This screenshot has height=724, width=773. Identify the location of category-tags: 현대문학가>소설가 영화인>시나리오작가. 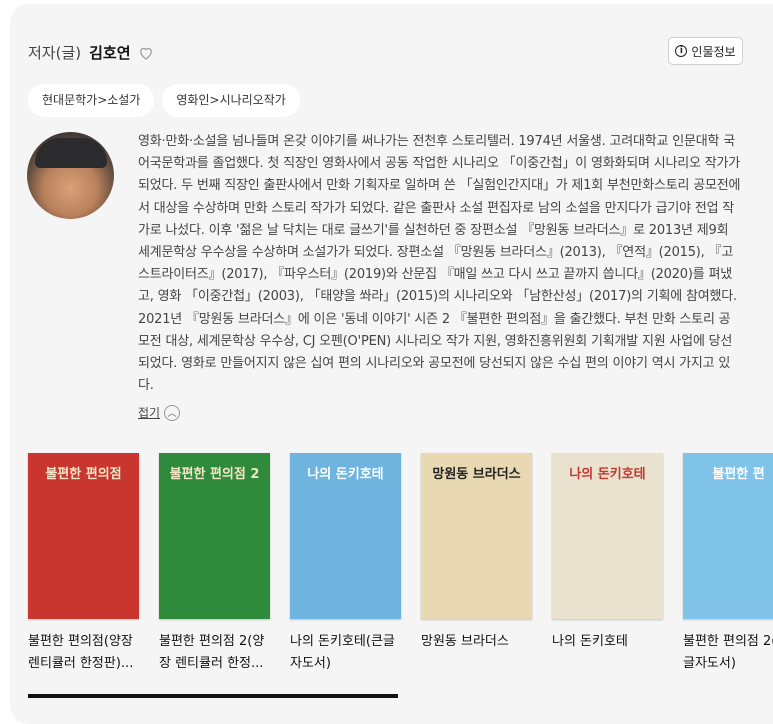
(164, 100).